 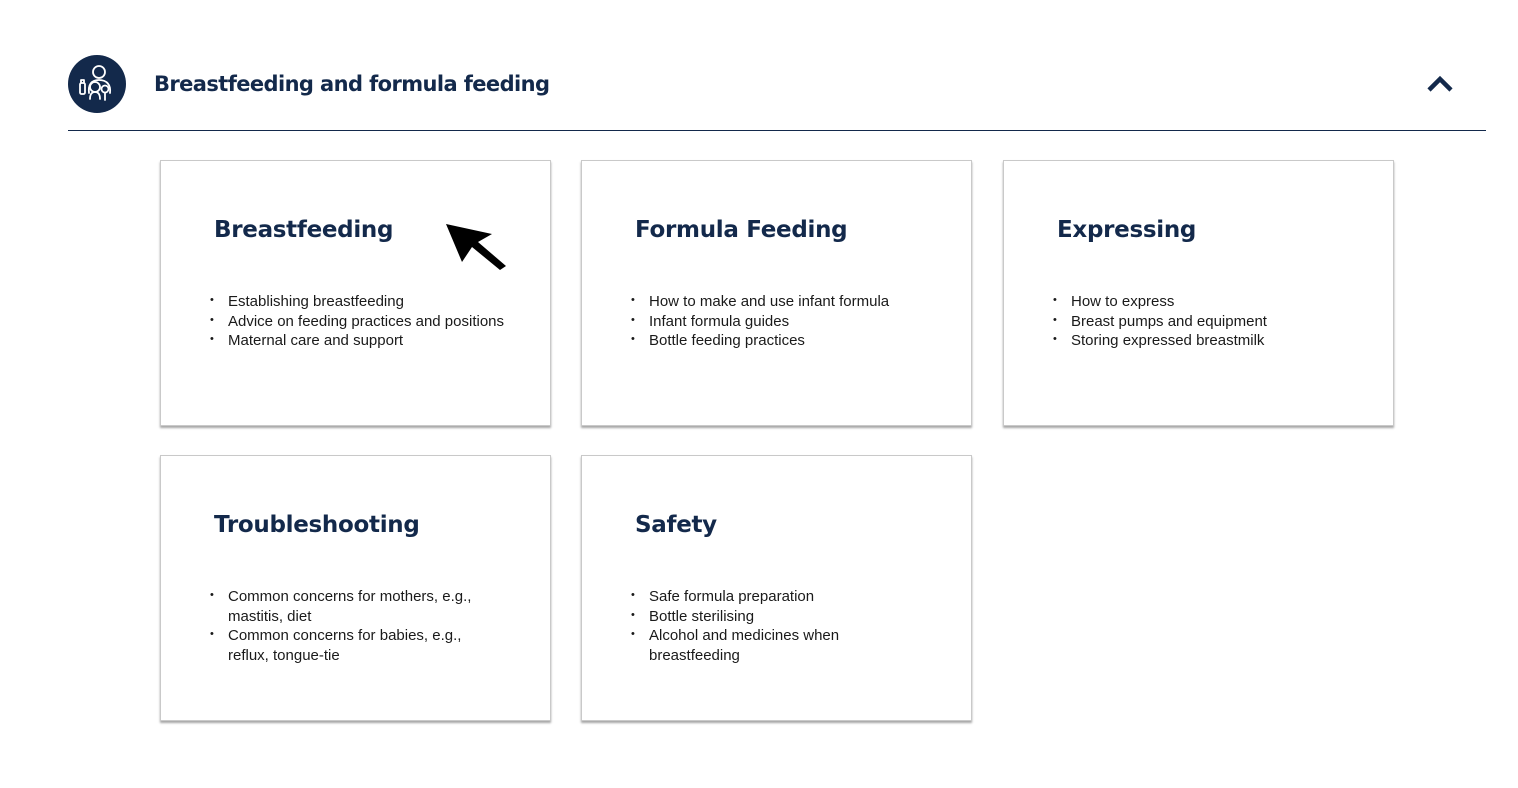 I want to click on list-item: How to make and use infant formula, so click(x=784, y=301).